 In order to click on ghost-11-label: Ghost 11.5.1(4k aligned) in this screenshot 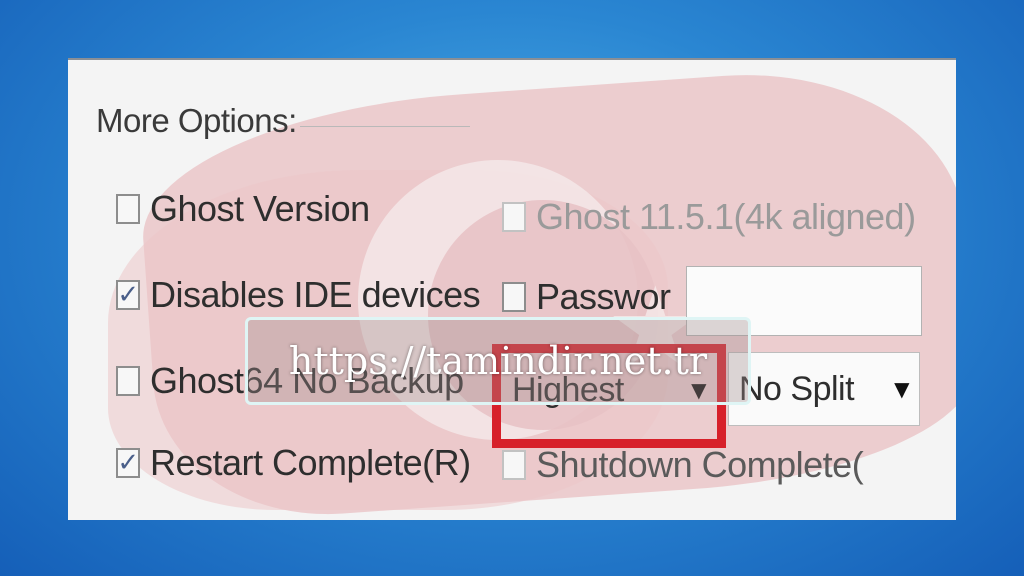, I will do `click(726, 216)`.